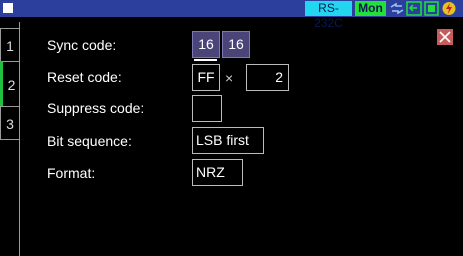  What do you see at coordinates (206, 44) in the screenshot?
I see `sync-code-field-1: 16` at bounding box center [206, 44].